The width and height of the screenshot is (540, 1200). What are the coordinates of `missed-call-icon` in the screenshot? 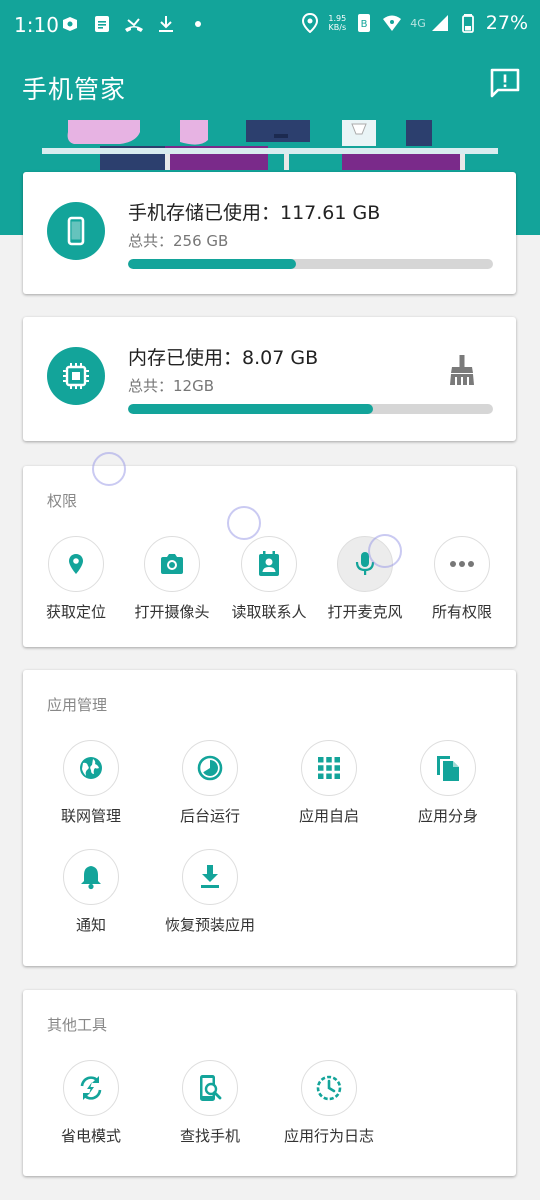 It's located at (134, 25).